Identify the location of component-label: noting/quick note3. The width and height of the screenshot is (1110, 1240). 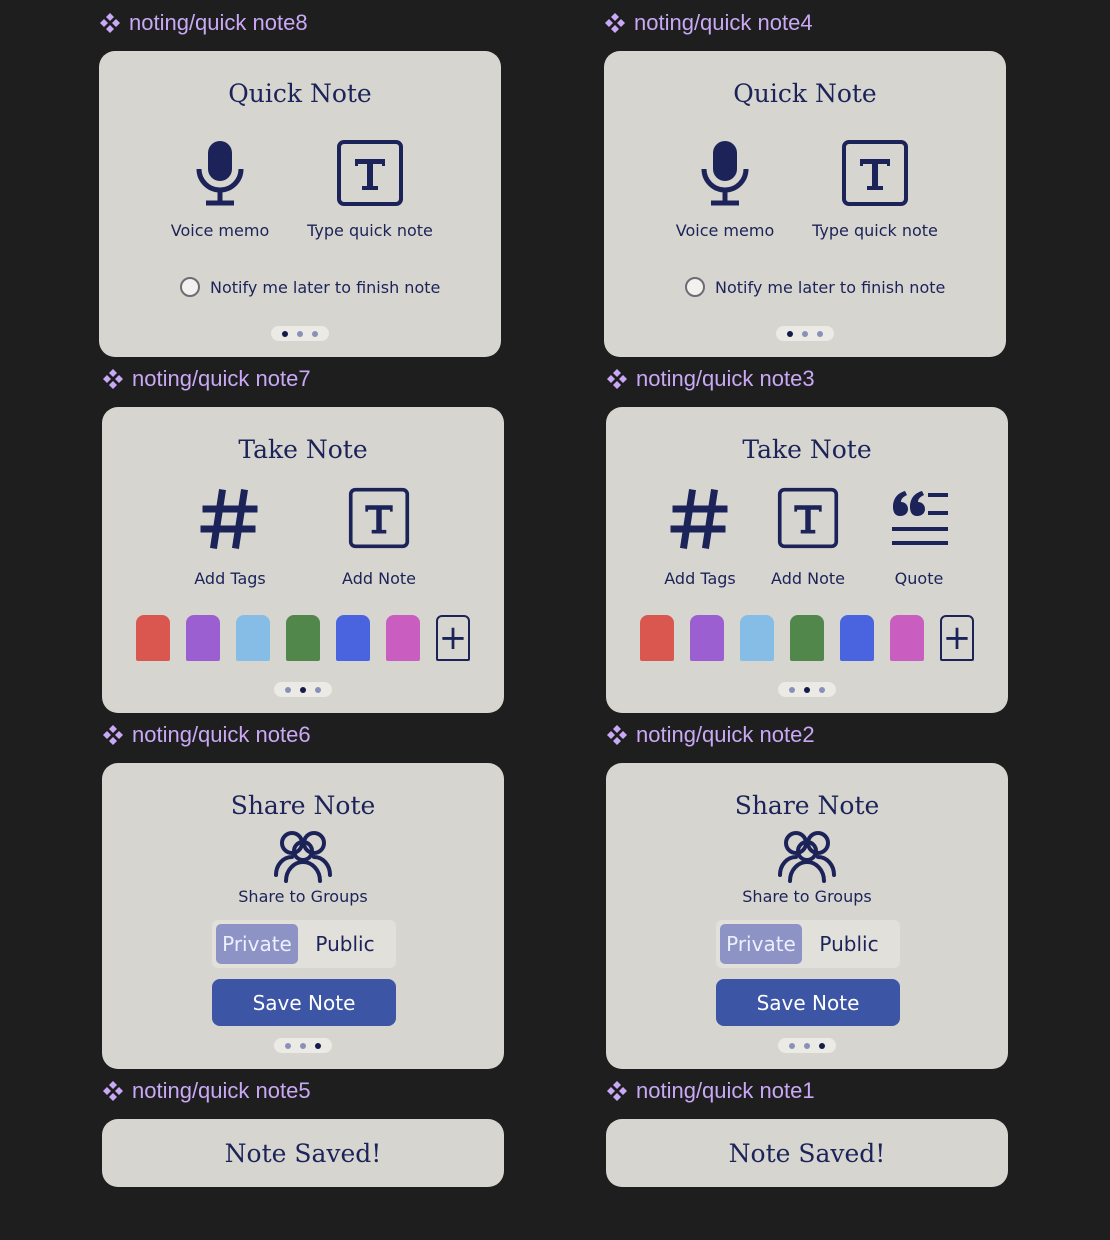
(710, 379).